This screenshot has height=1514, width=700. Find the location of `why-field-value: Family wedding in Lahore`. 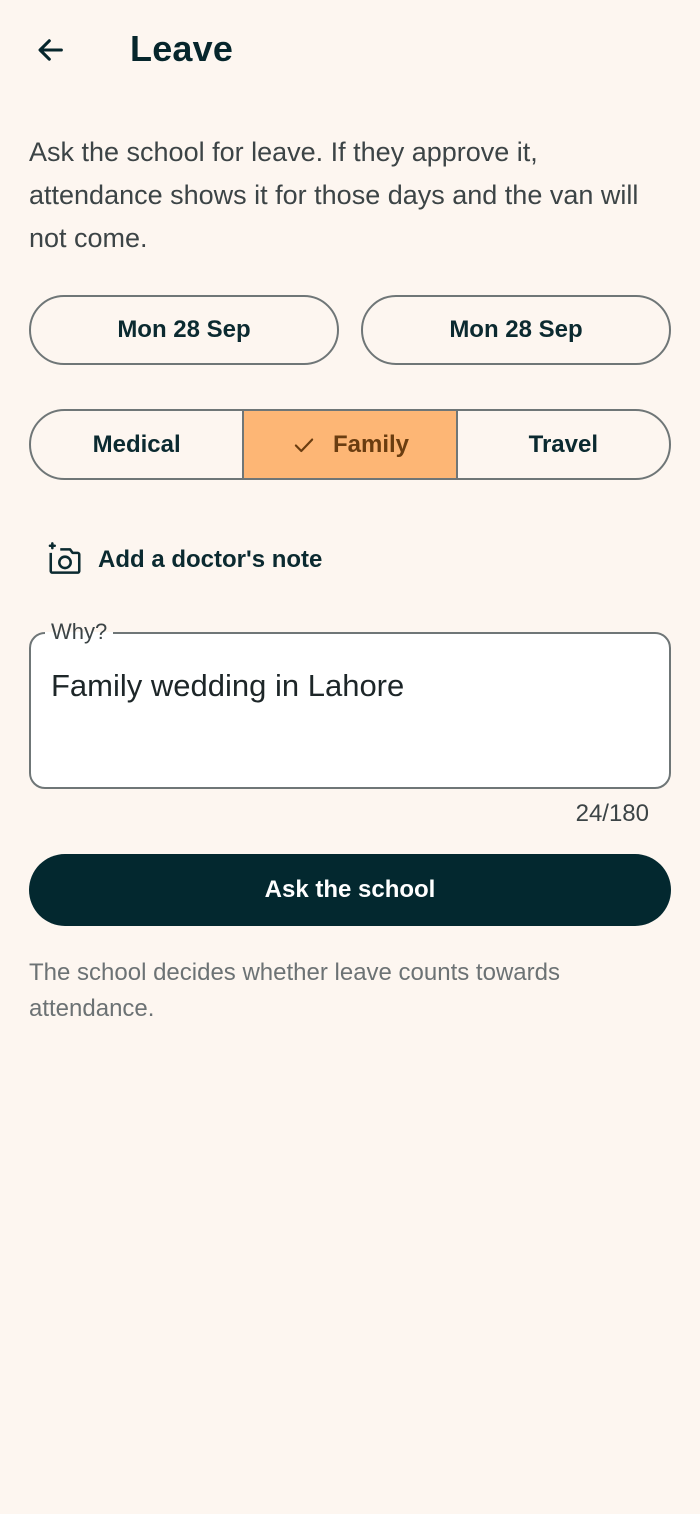

why-field-value: Family wedding in Lahore is located at coordinates (227, 686).